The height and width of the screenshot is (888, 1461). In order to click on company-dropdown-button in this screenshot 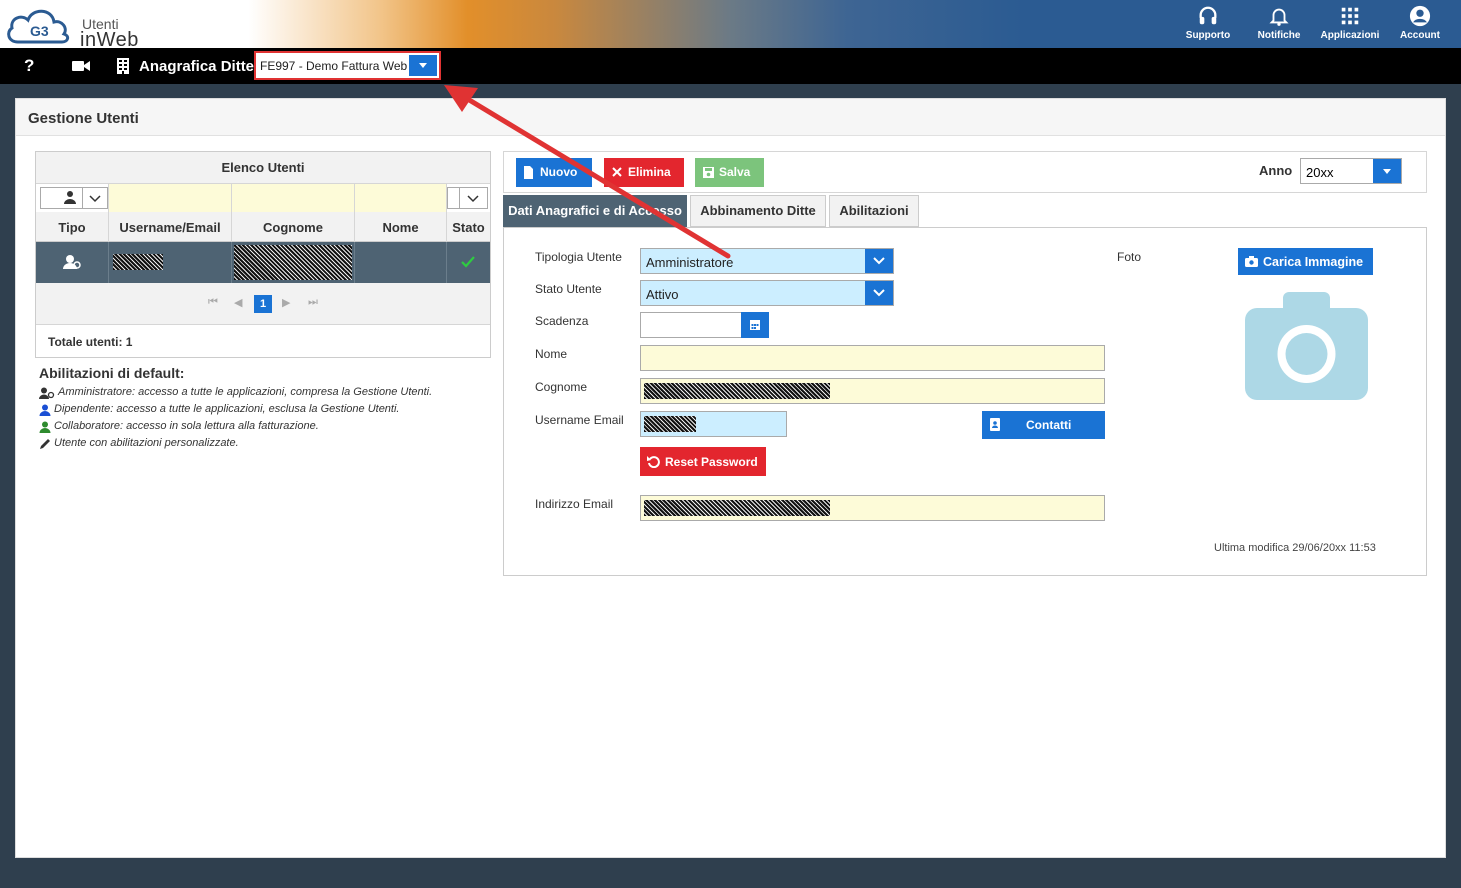, I will do `click(423, 65)`.